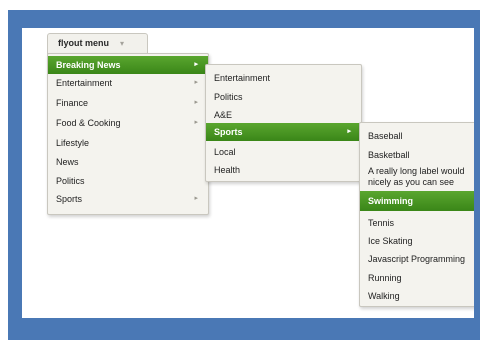 This screenshot has height=345, width=488. I want to click on submenu-item-health: Health, so click(283, 170).